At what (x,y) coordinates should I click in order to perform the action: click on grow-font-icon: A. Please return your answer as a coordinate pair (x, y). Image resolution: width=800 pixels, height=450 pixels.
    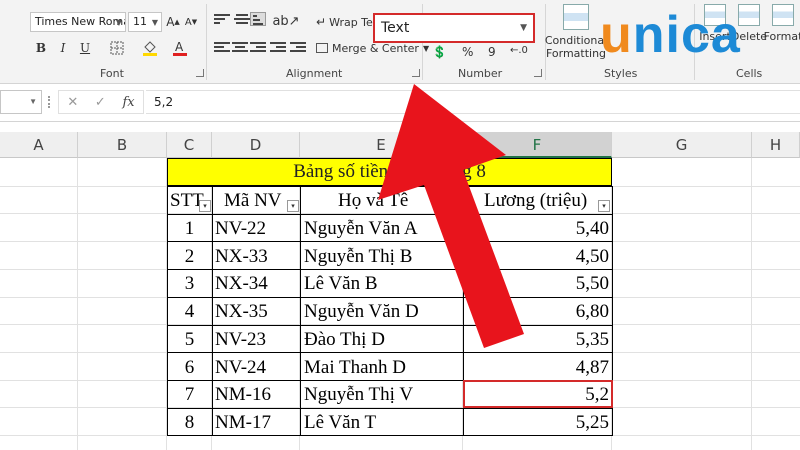
    Looking at the image, I should click on (170, 22).